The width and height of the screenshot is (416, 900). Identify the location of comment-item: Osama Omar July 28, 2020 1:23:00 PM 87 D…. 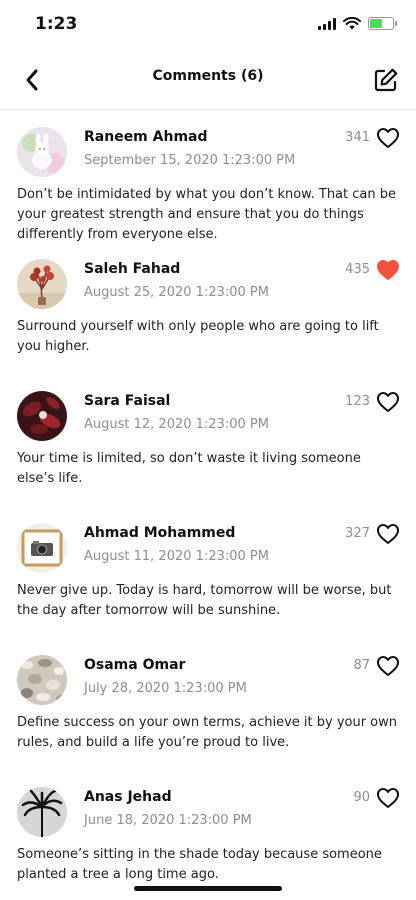
(208, 705).